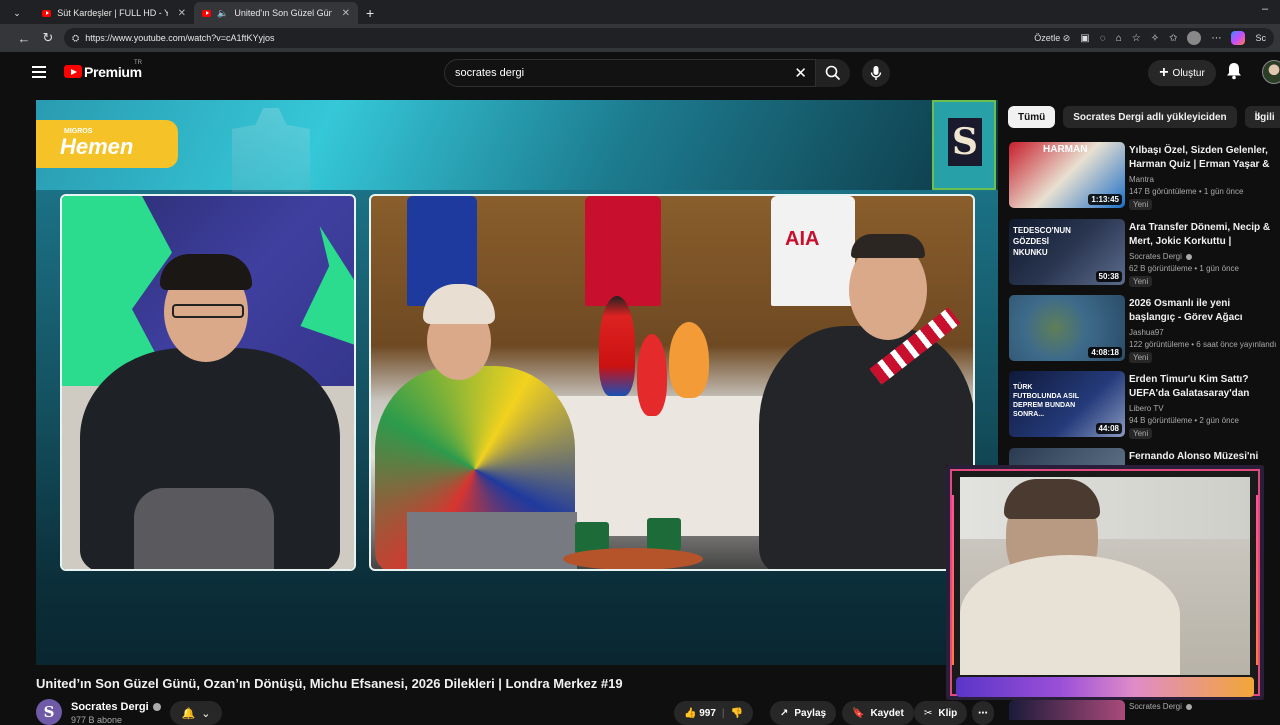 The image size is (1280, 725). I want to click on reload-icon: ↻, so click(48, 38).